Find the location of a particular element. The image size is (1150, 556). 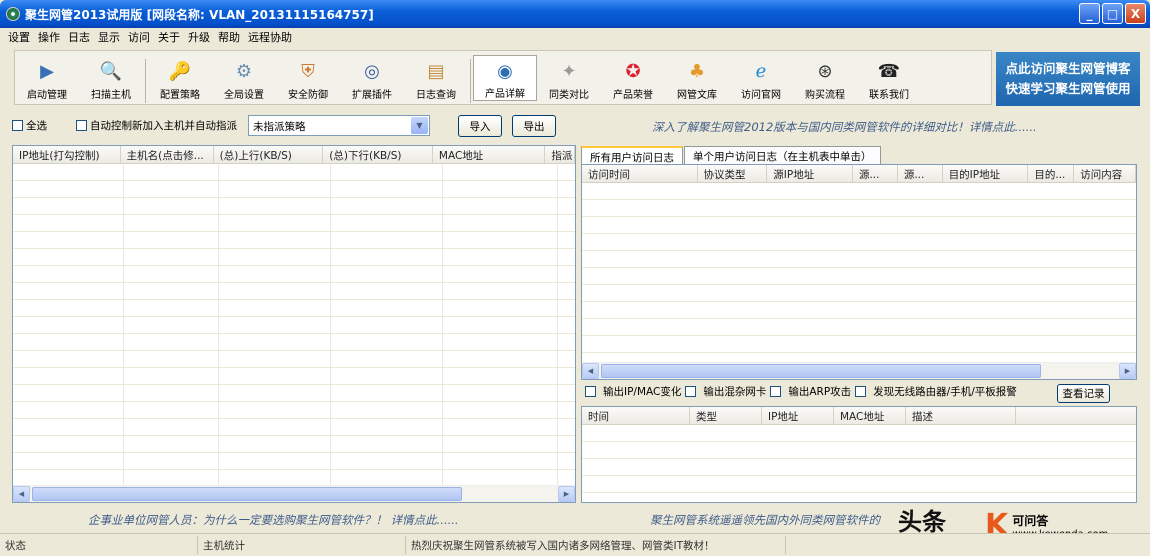

plugin-icon: ◎ is located at coordinates (372, 71).